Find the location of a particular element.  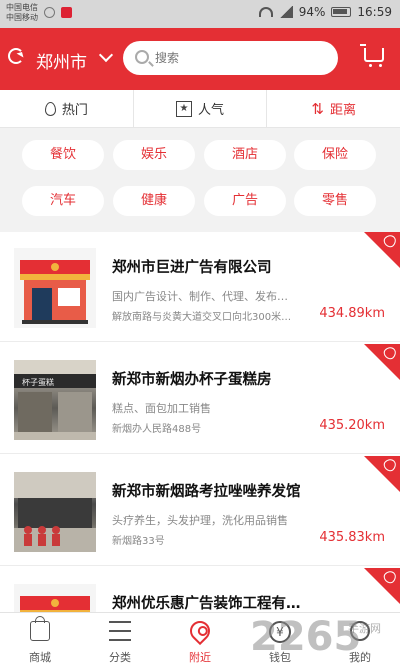

category-chip: 汽车 is located at coordinates (63, 201).